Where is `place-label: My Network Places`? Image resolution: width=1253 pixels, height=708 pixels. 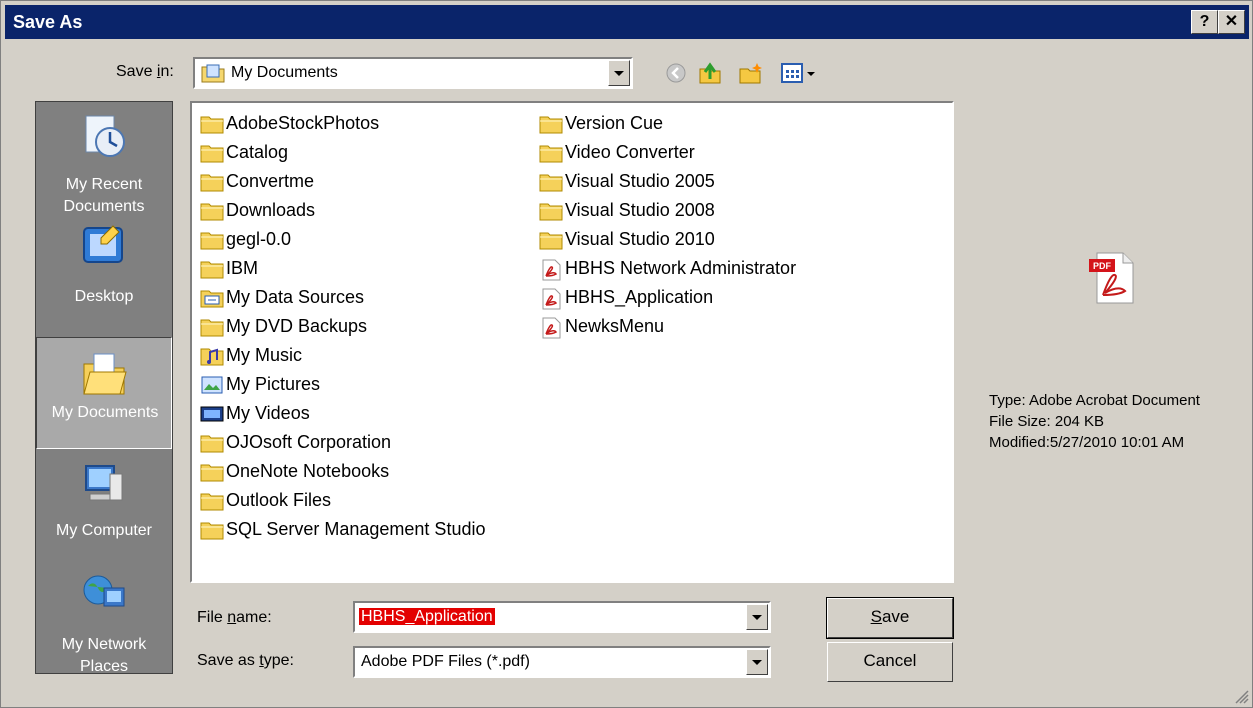 place-label: My Network Places is located at coordinates (104, 655).